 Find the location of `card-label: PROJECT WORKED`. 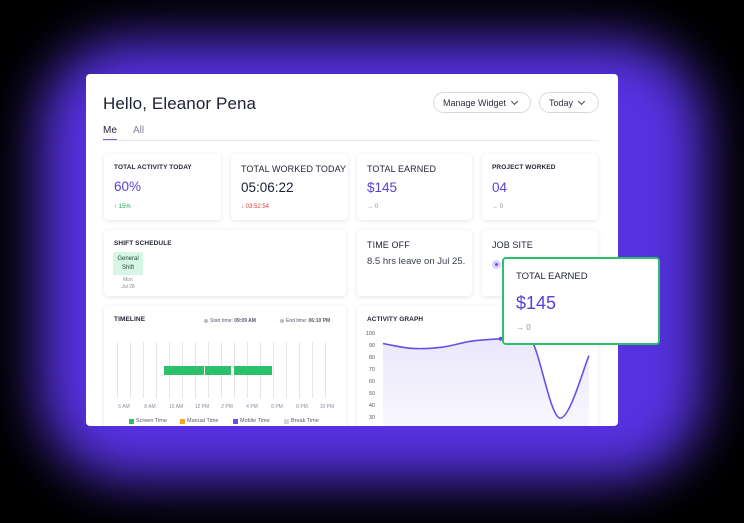

card-label: PROJECT WORKED is located at coordinates (524, 167).